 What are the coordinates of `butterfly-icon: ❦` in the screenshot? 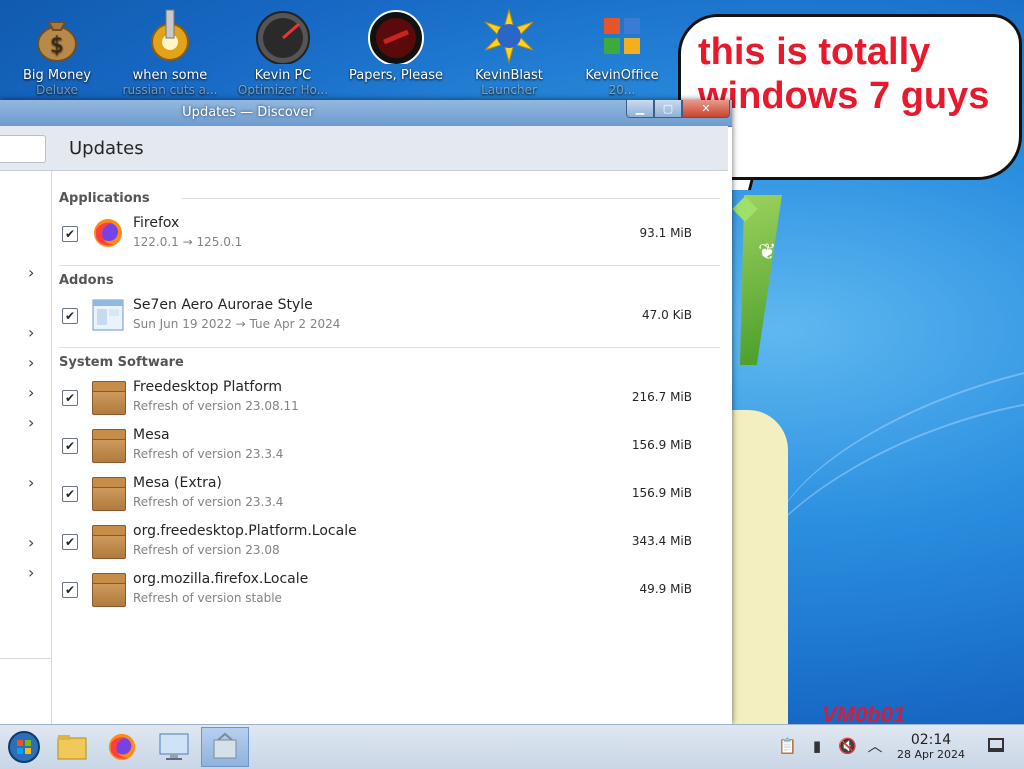 It's located at (767, 252).